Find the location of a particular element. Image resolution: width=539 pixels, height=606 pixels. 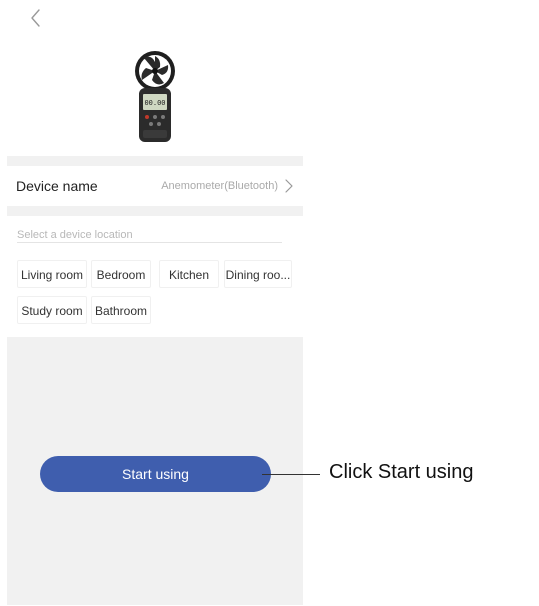

room-chip-bathroom: Bathroom is located at coordinates (121, 310).